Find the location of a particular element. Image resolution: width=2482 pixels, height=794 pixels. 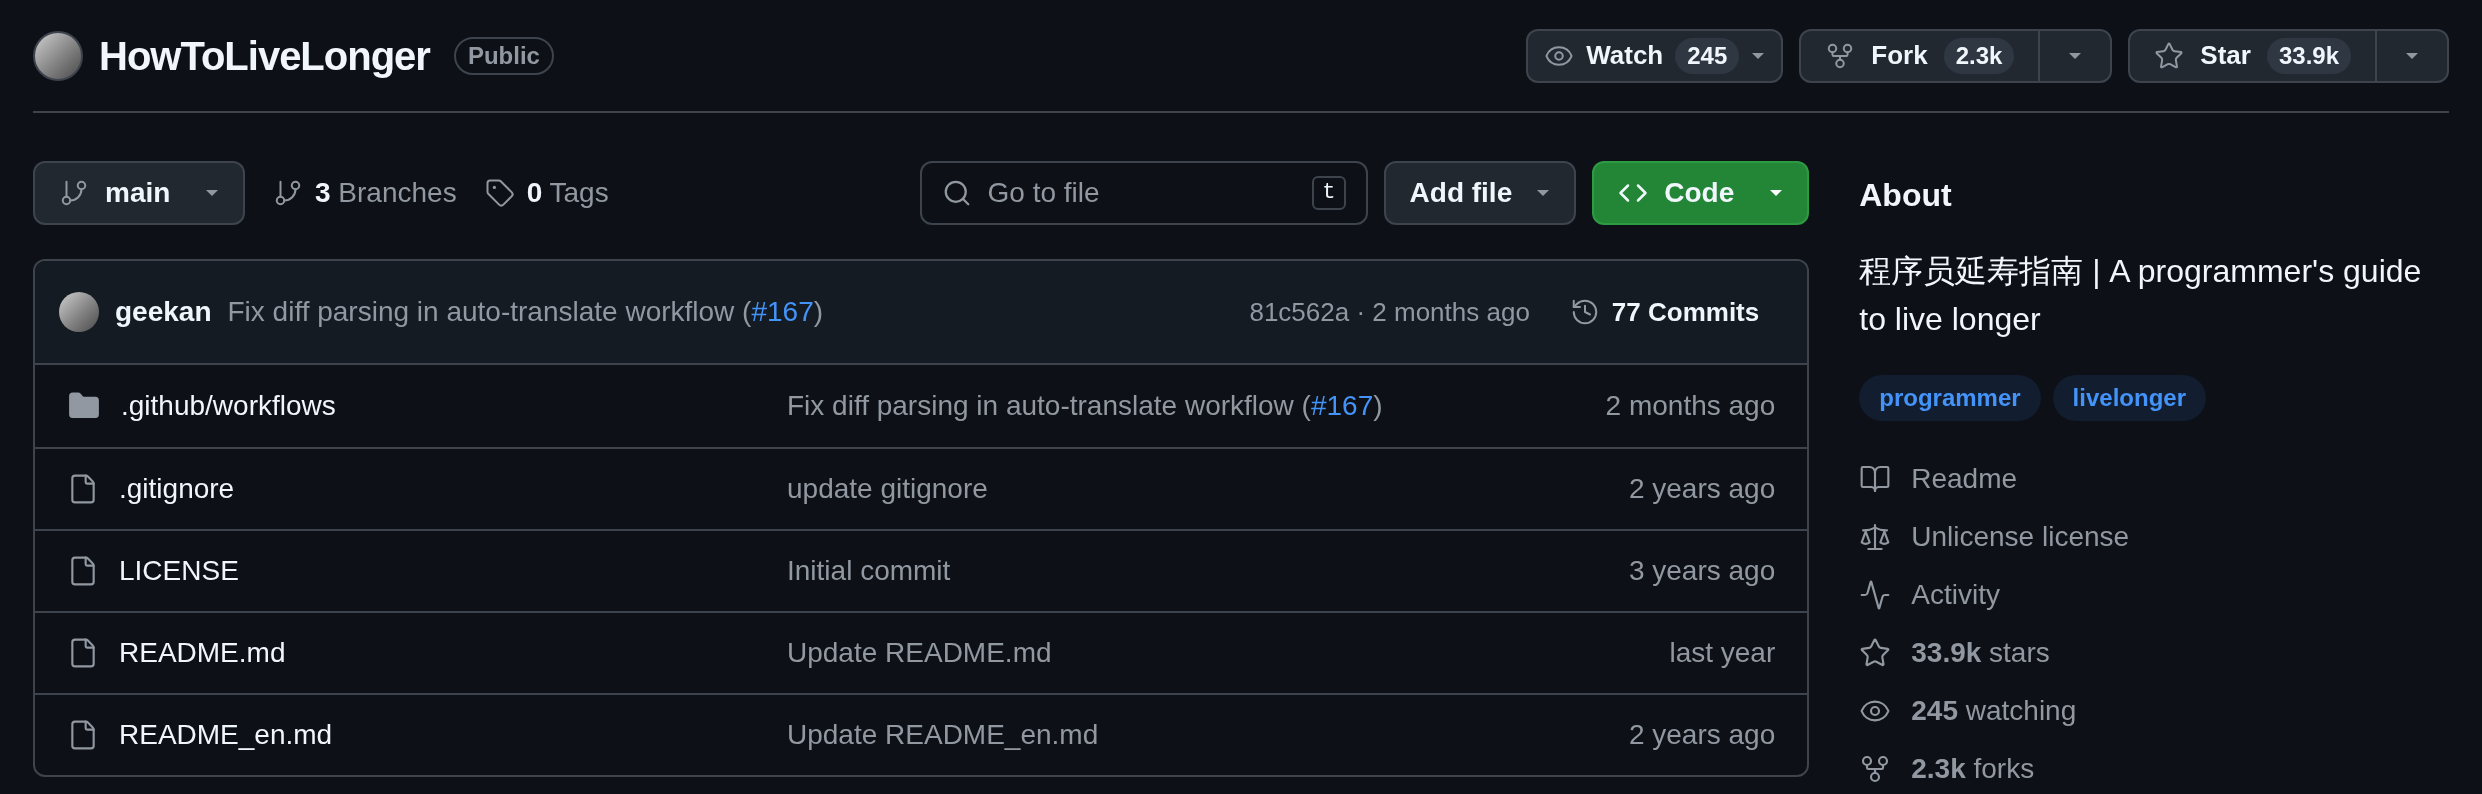

sidebar-link: Unlicense license is located at coordinates (2154, 537).